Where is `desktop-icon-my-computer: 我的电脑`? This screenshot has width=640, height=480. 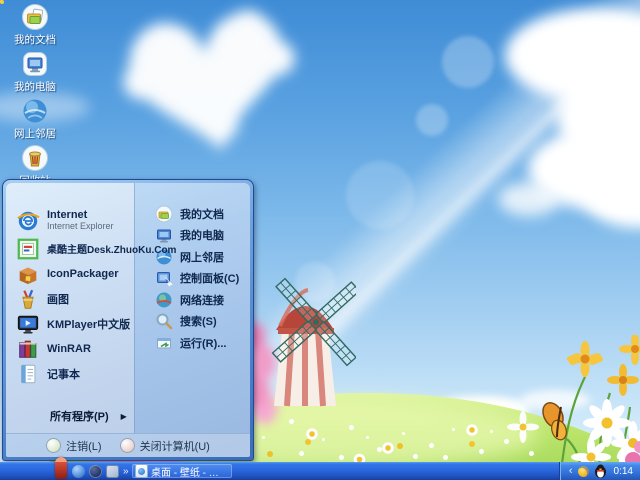
desktop-icon-my-computer: 我的电脑 is located at coordinates (35, 73).